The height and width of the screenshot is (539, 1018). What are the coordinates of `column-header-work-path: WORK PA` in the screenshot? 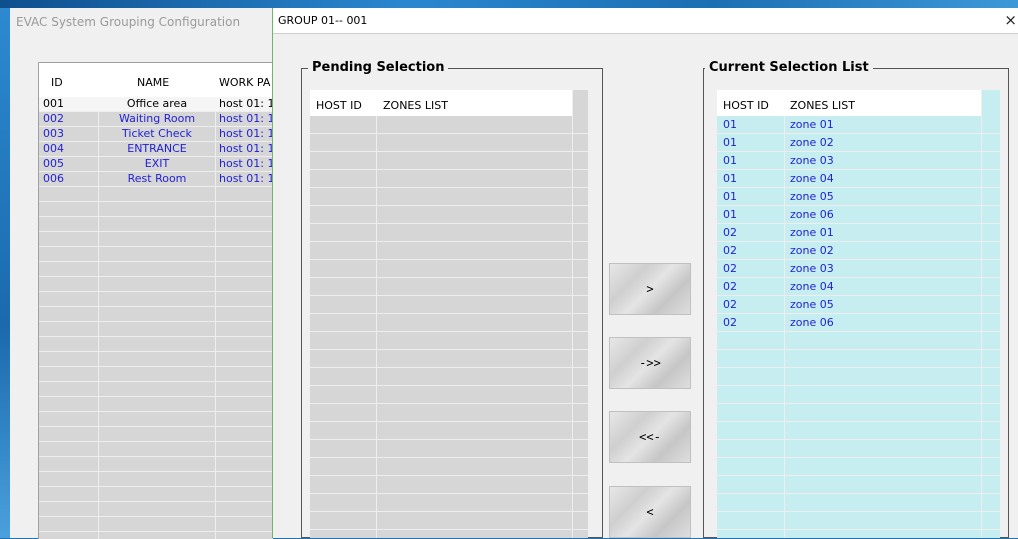 It's located at (244, 82).